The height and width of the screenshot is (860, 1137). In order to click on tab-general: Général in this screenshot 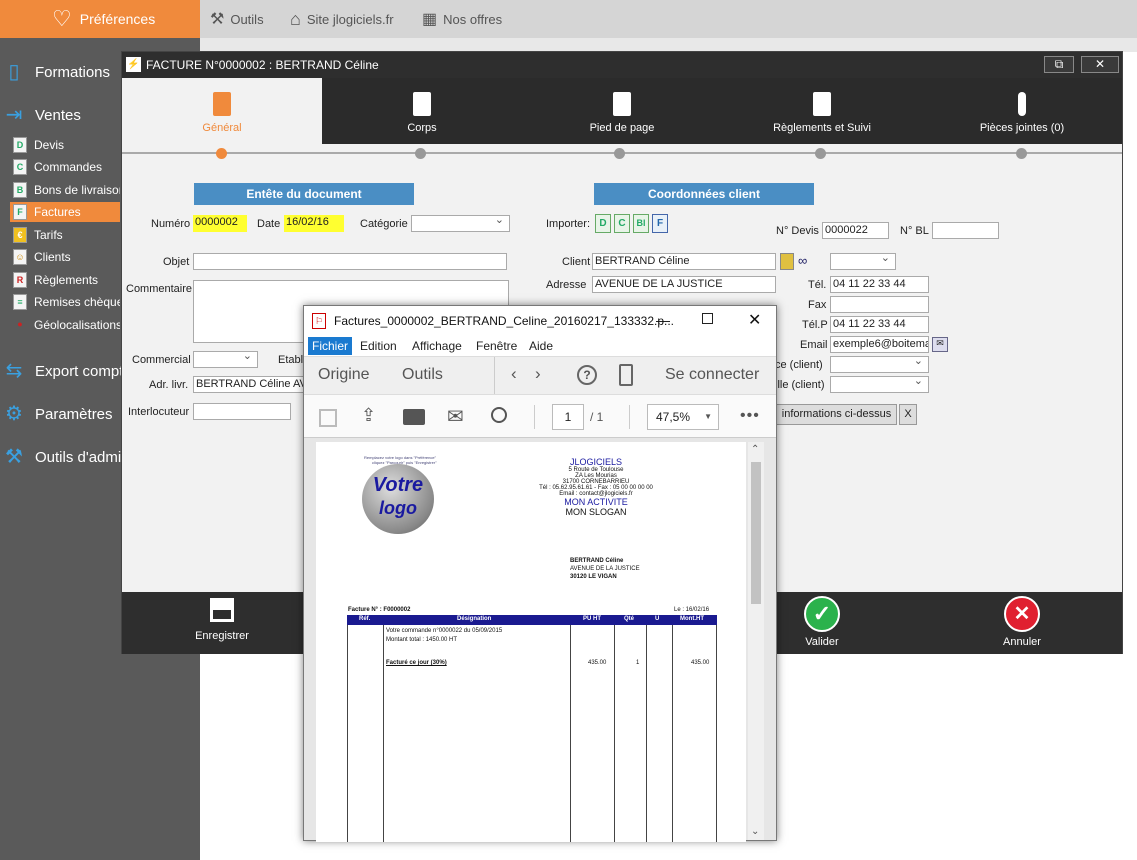, I will do `click(222, 111)`.